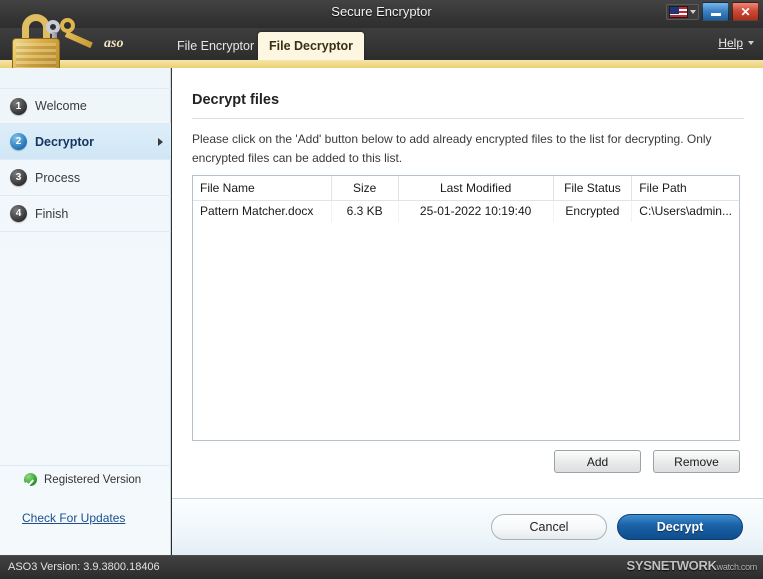 Image resolution: width=763 pixels, height=579 pixels. I want to click on tab-strip: aso File Encryptor File Decryptor Help, so click(381, 44).